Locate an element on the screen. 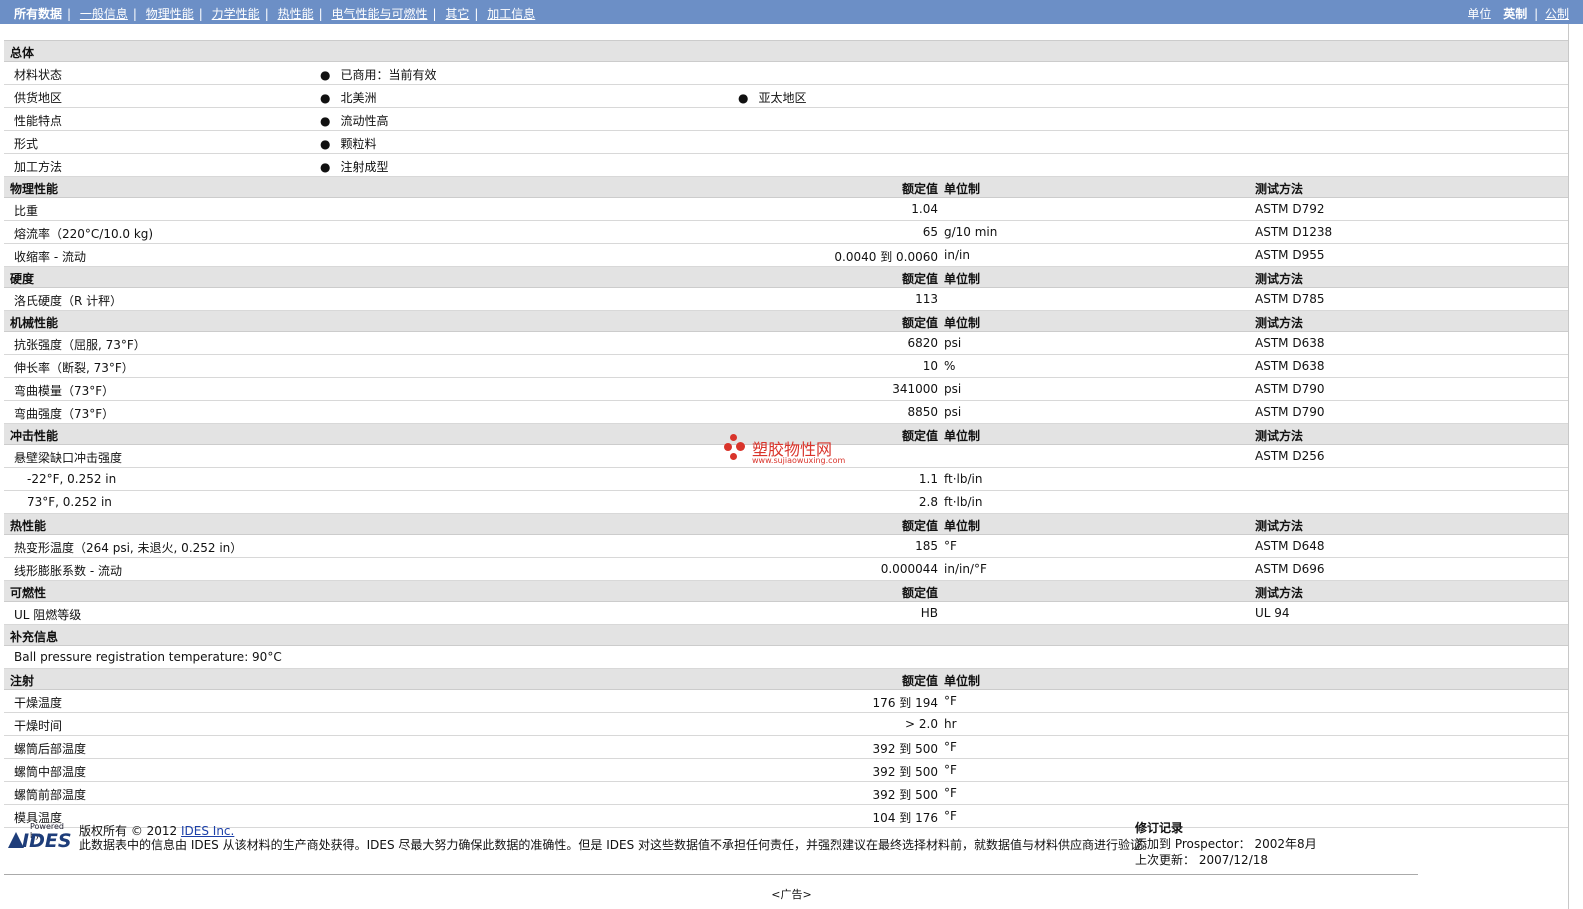  property-value: 1.04 is located at coordinates (924, 209).